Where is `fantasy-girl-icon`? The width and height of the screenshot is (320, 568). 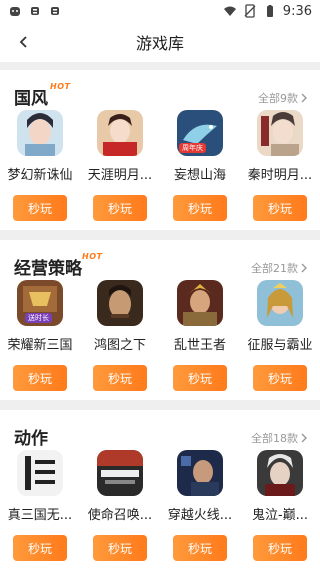
fantasy-girl-icon is located at coordinates (40, 133).